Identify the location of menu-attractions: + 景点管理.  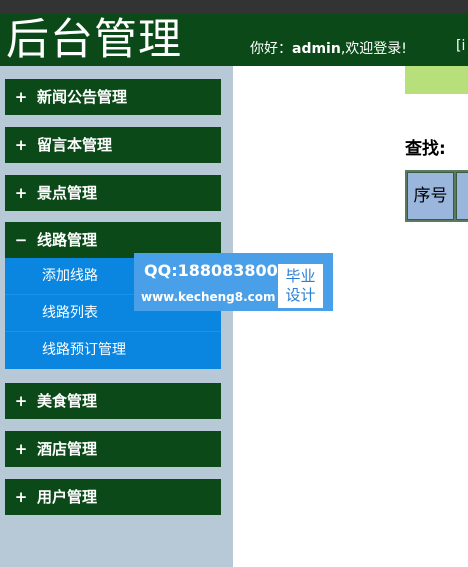
(113, 193).